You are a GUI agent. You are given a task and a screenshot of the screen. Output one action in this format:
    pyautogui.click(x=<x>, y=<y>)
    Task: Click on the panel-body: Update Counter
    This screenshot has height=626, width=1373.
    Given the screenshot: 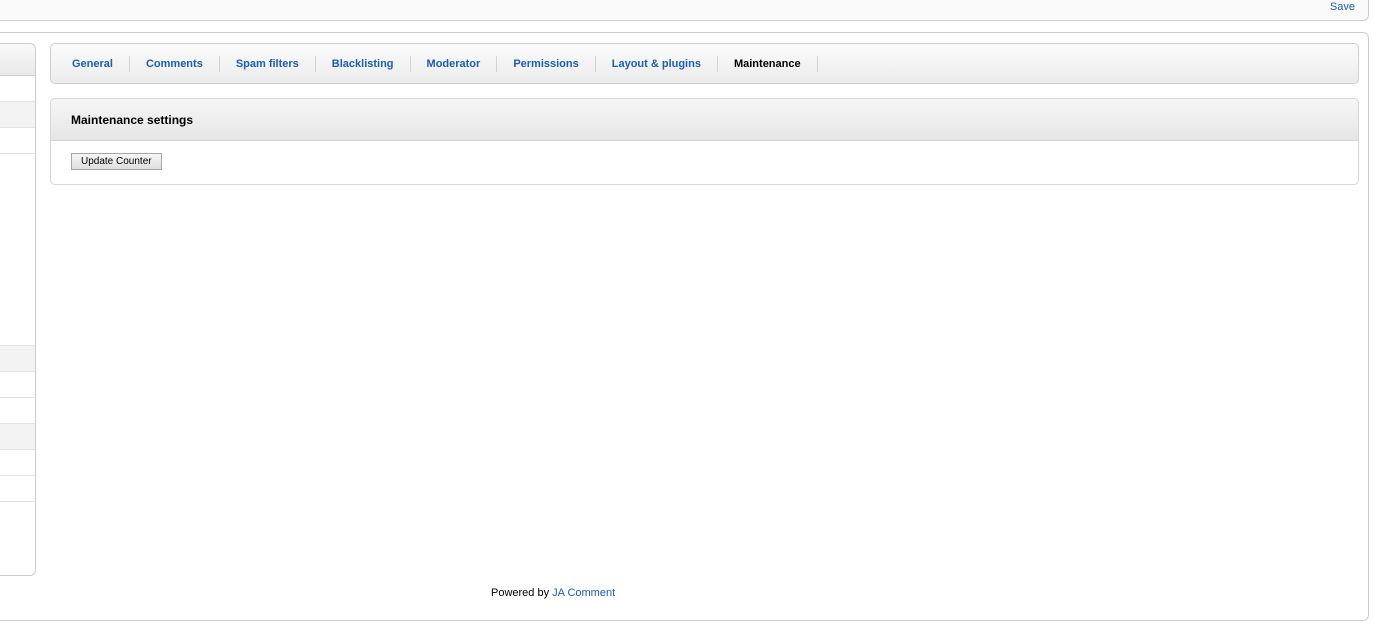 What is the action you would take?
    pyautogui.click(x=704, y=161)
    